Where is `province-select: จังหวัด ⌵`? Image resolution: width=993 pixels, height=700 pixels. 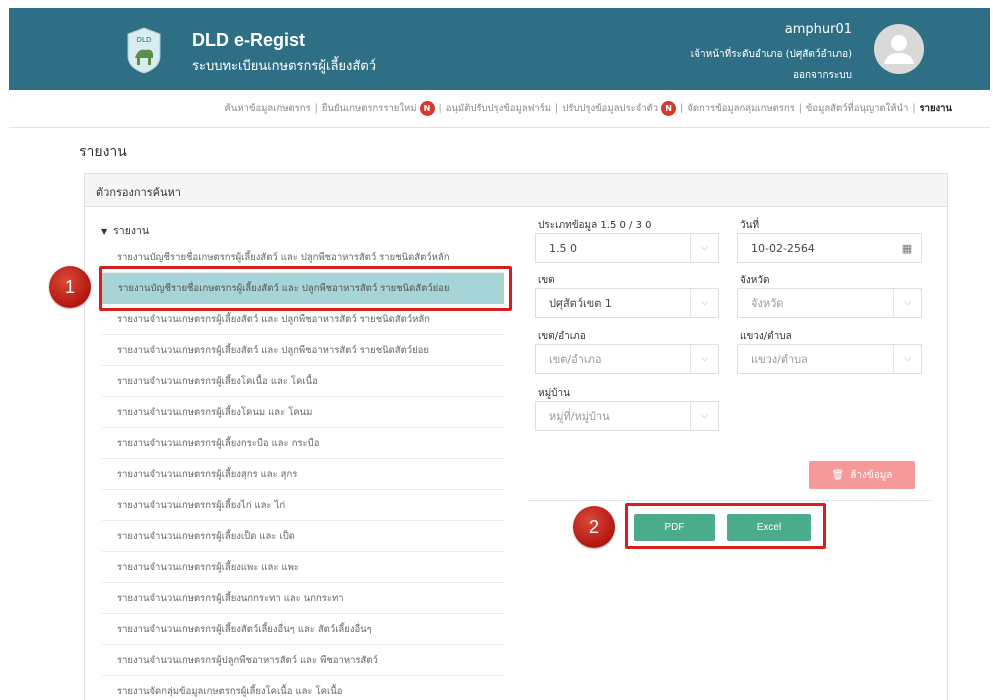
province-select: จังหวัด ⌵ is located at coordinates (829, 303).